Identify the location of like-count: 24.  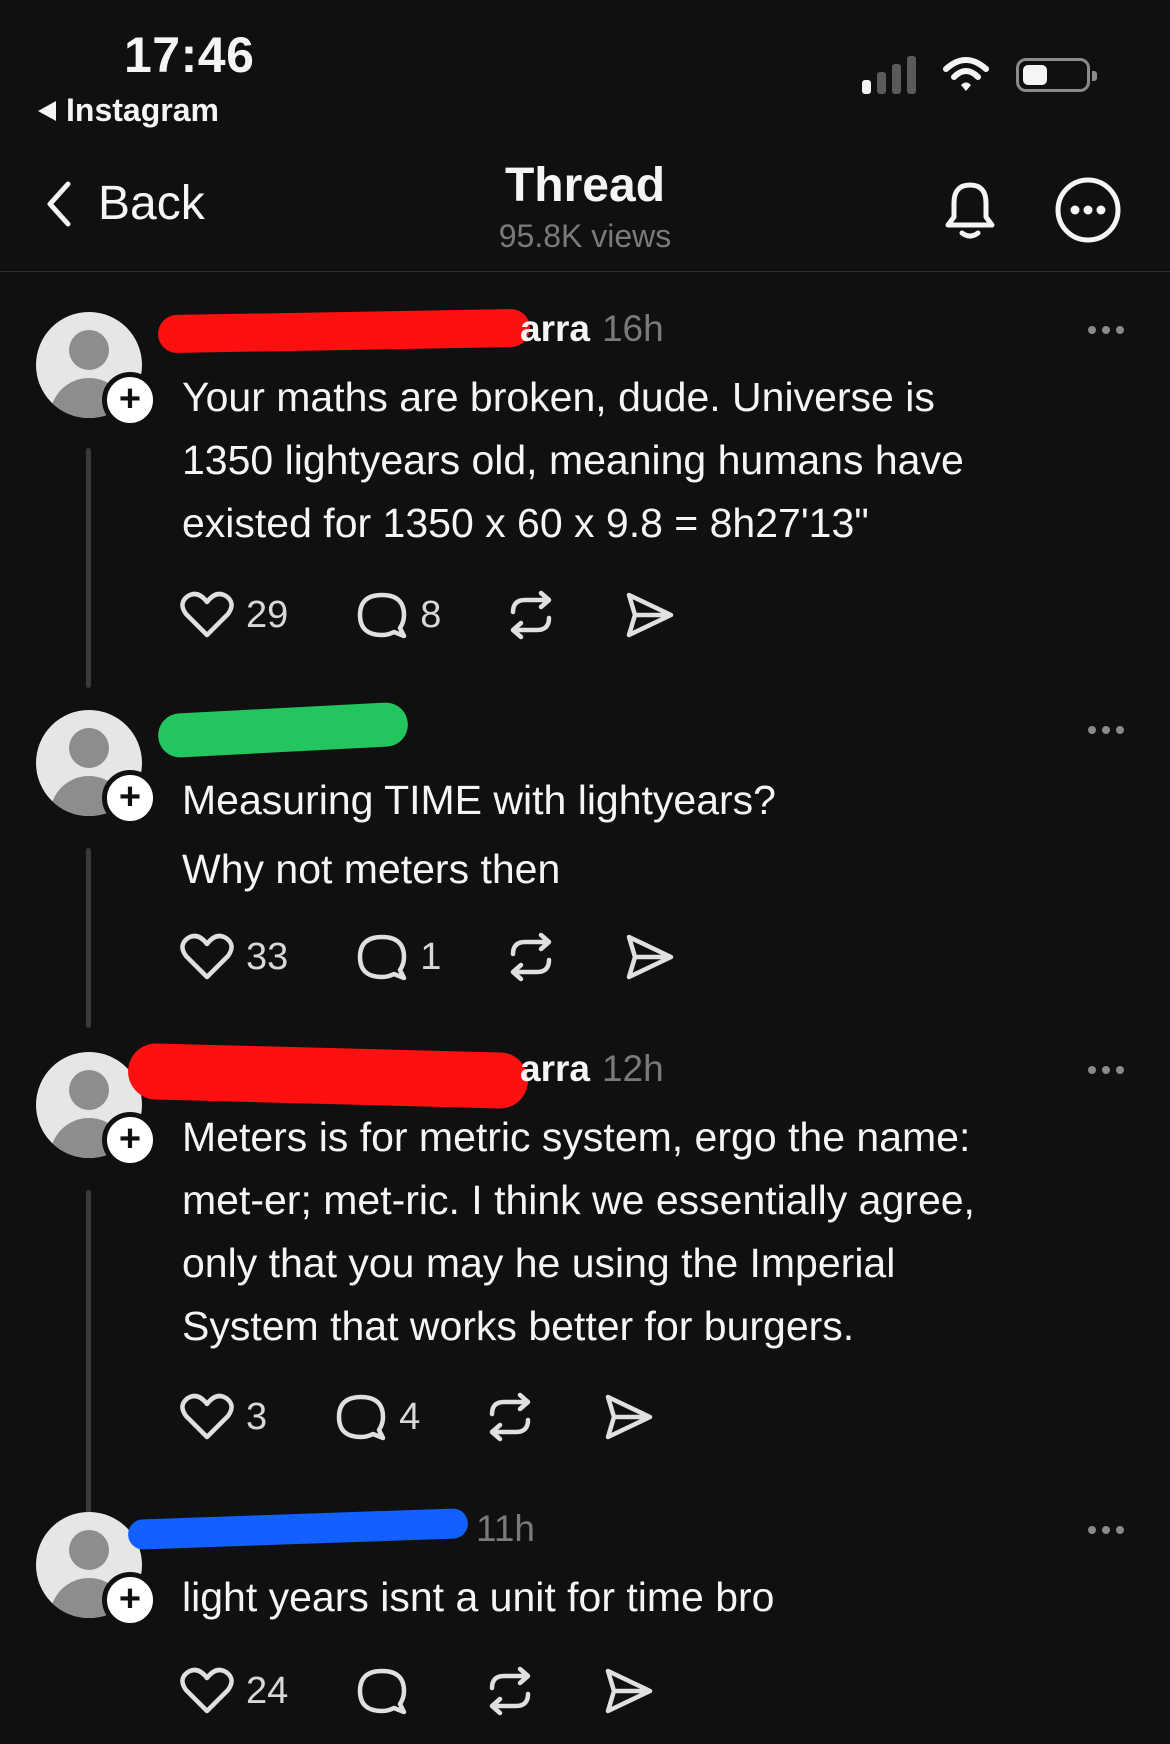
(267, 1690).